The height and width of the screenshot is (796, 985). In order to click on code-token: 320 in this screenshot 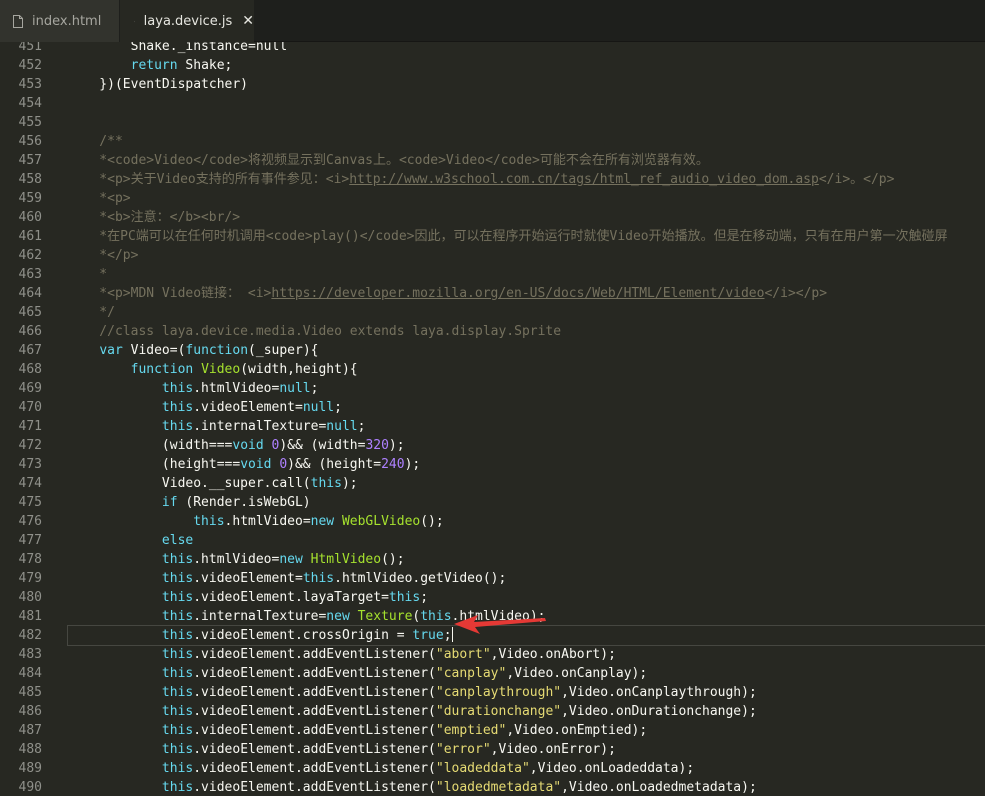, I will do `click(377, 445)`.